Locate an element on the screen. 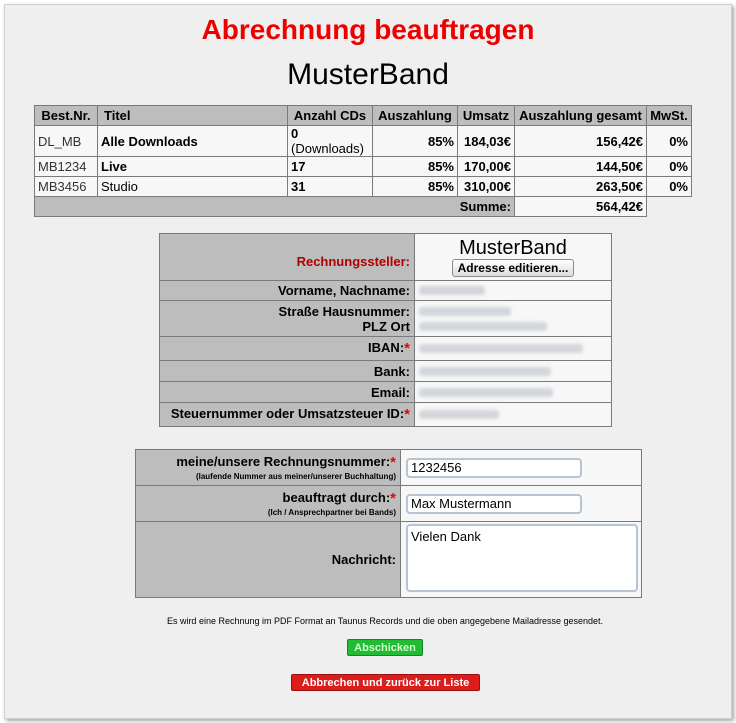 This screenshot has height=723, width=736. table-row: MB1234 Live 17 85% 170,00€ 144,50€ 0% is located at coordinates (363, 166).